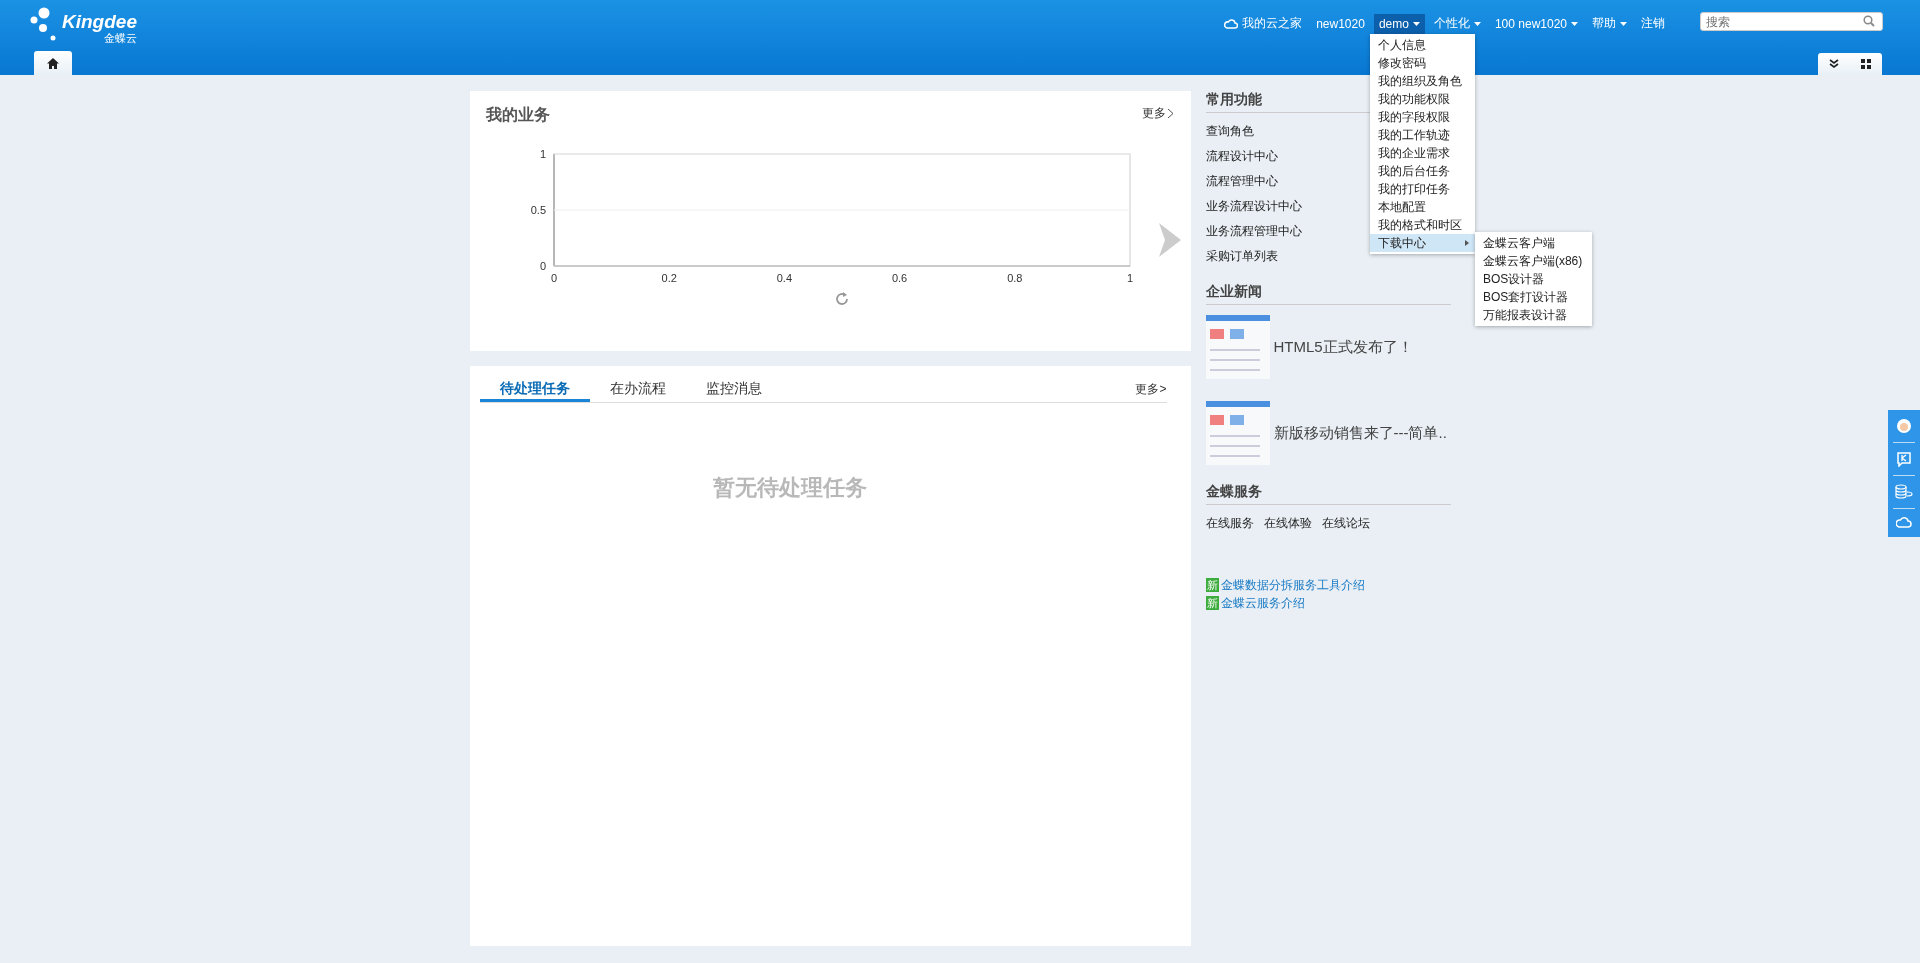 The height and width of the screenshot is (963, 1920). Describe the element at coordinates (1328, 294) in the screenshot. I see `section-title: 企业新闻` at that location.